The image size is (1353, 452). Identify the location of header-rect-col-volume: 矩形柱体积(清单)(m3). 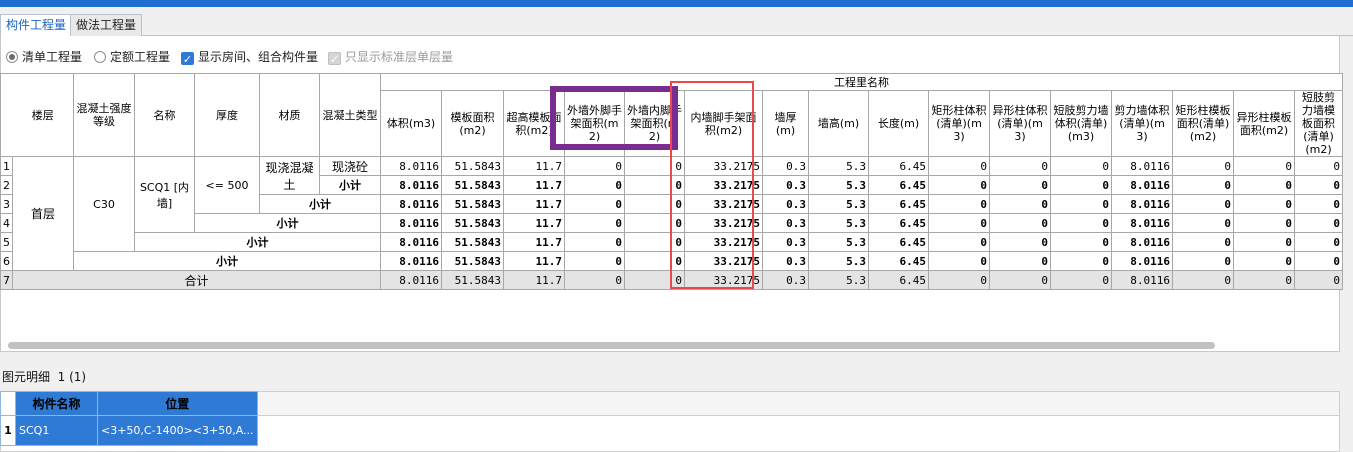
(959, 123).